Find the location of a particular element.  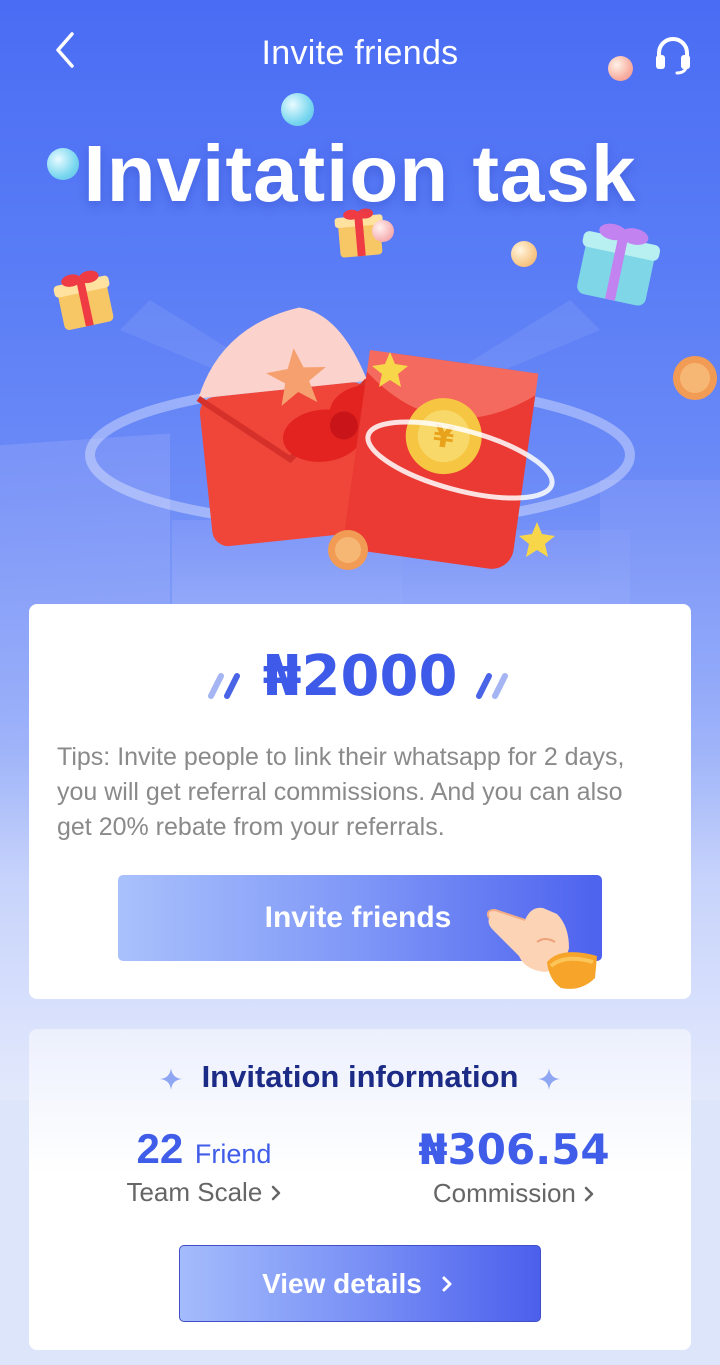

invite-friends-label: Invite friends is located at coordinates (358, 917).